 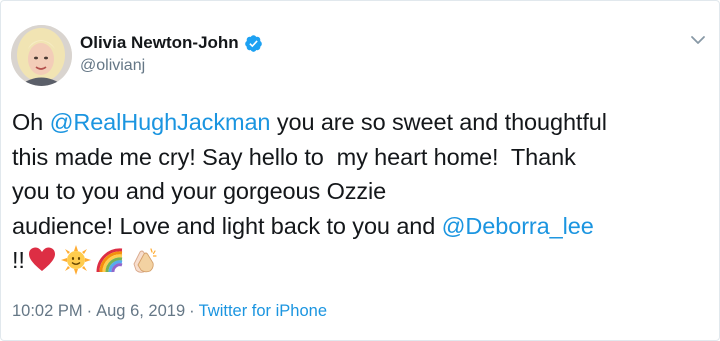 What do you see at coordinates (227, 225) in the screenshot?
I see `text-segment: audience! Love and light back to you and` at bounding box center [227, 225].